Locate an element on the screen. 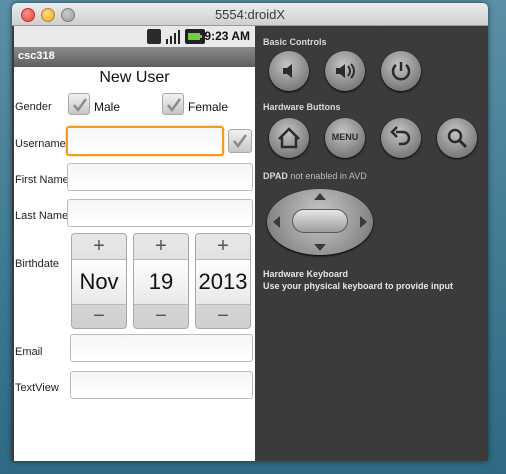 This screenshot has width=506, height=474. day-value: 19 is located at coordinates (161, 282).